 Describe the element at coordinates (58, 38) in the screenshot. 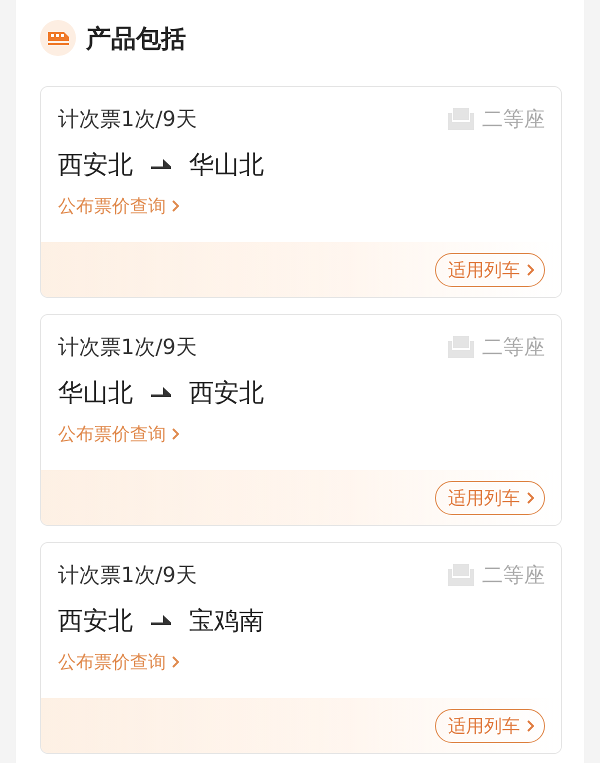

I see `train-icon` at that location.